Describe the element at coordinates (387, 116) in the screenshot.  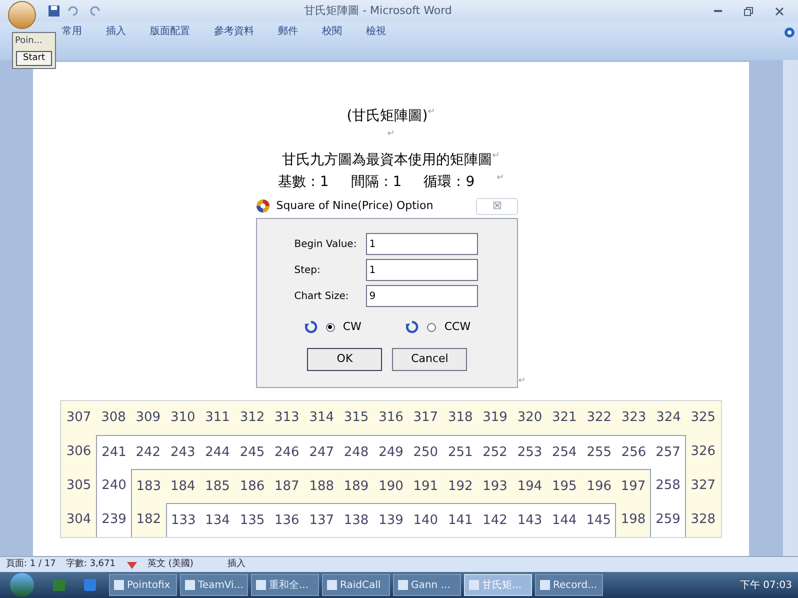
I see `document-text: (甘氏矩陣圖)` at that location.